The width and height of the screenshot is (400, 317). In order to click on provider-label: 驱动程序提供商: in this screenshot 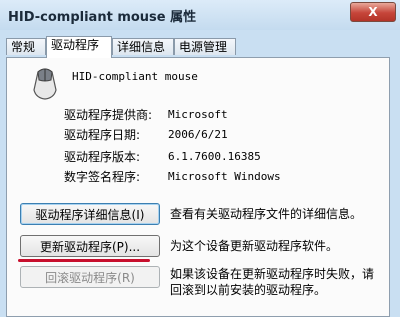, I will do `click(108, 115)`.